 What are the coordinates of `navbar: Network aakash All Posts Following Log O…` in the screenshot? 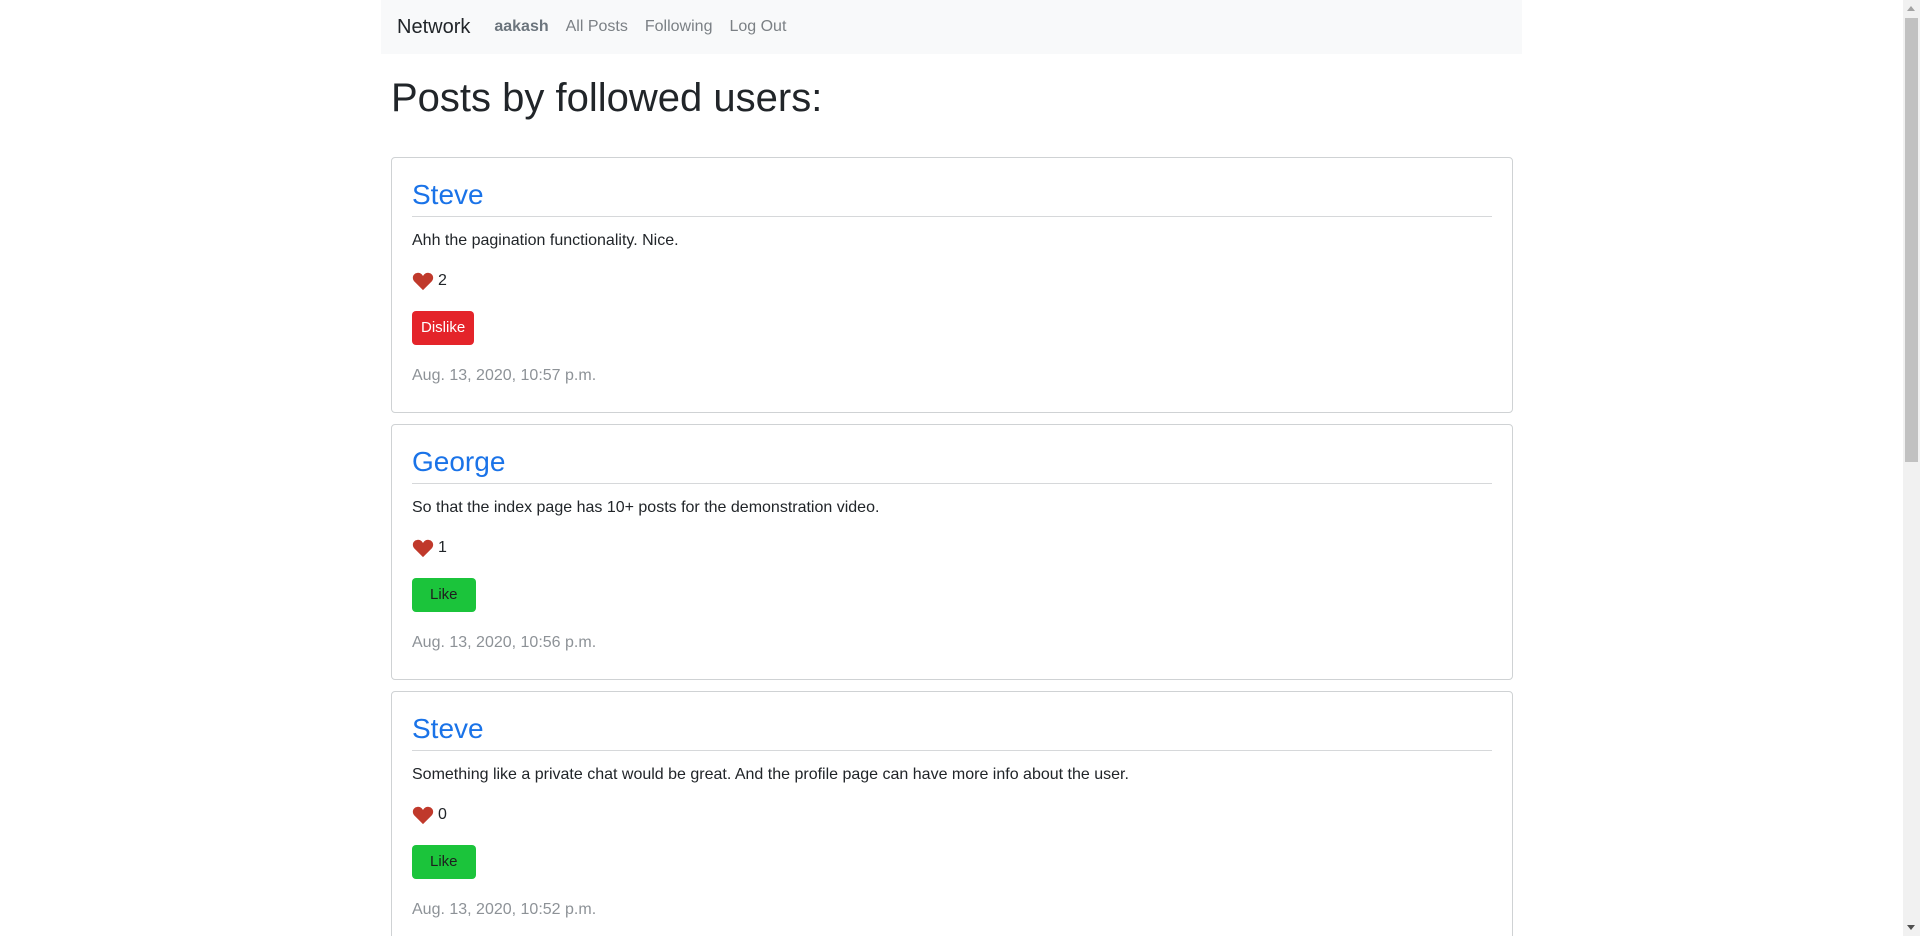 It's located at (951, 27).